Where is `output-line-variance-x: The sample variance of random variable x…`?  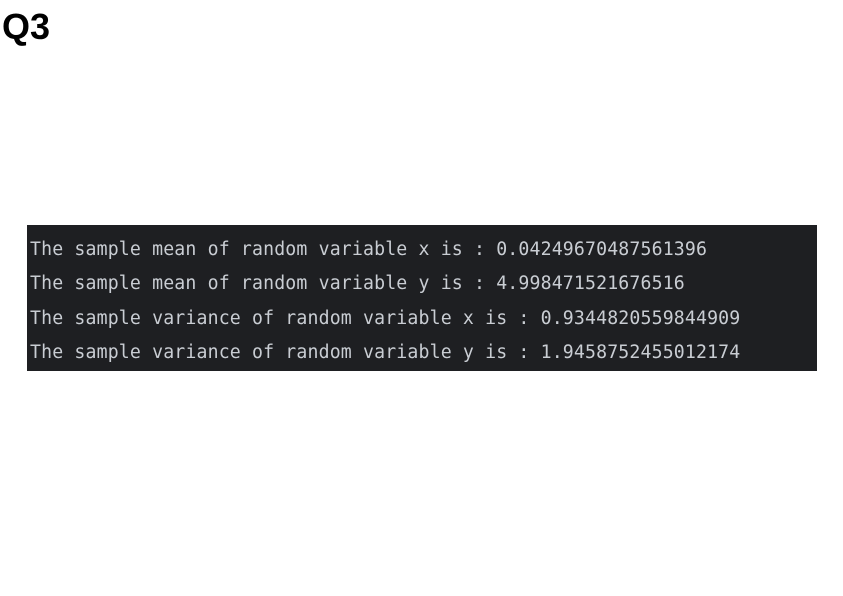 output-line-variance-x: The sample variance of random variable x… is located at coordinates (385, 318).